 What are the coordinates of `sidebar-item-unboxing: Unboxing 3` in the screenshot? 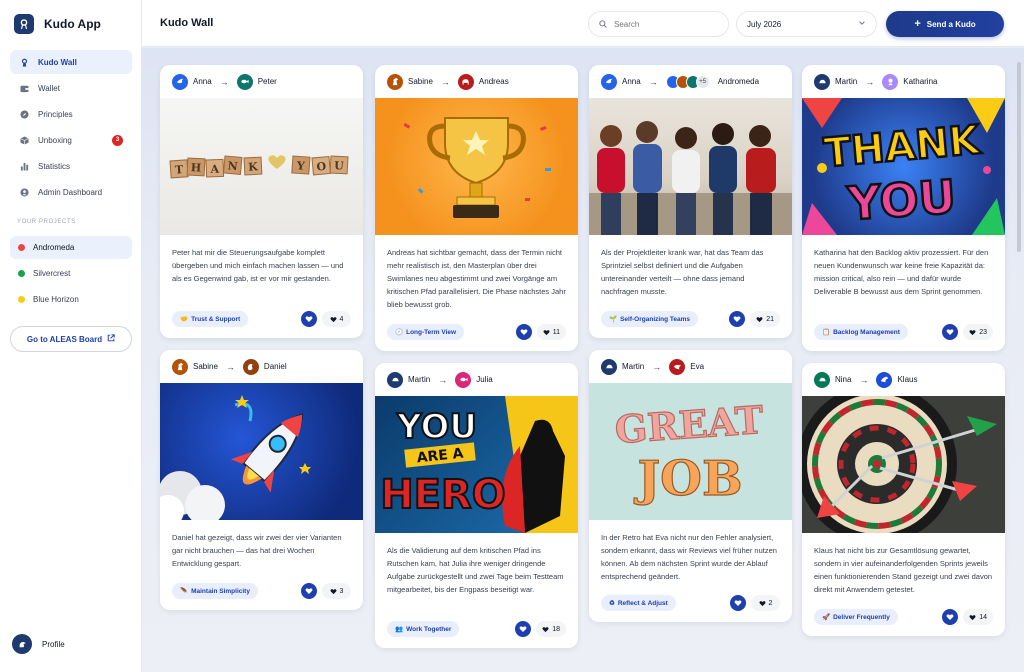 It's located at (71, 140).